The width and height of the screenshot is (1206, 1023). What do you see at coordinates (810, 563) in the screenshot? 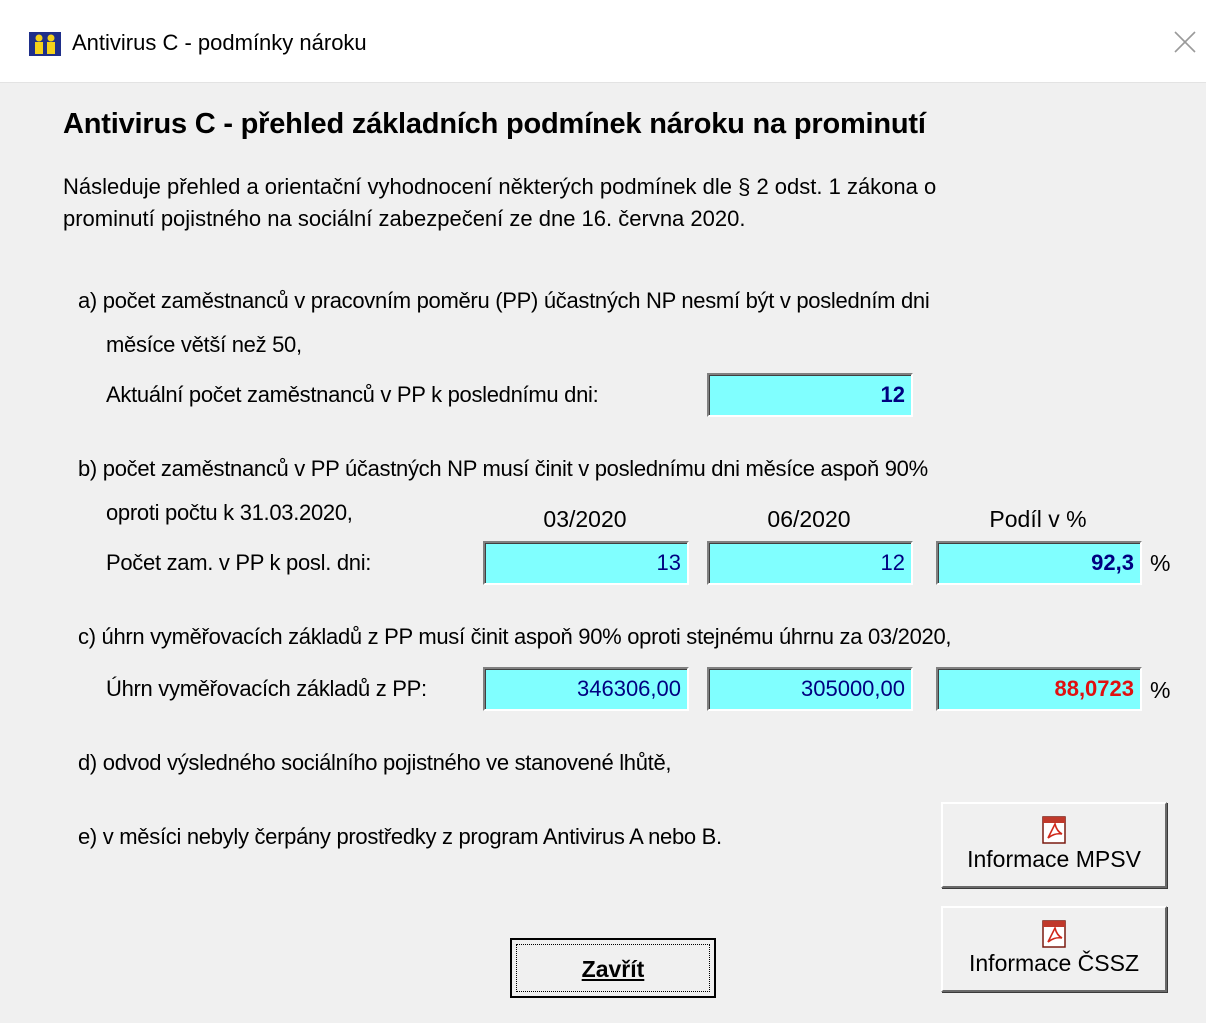
I see `employee-count-06-field: 12` at bounding box center [810, 563].